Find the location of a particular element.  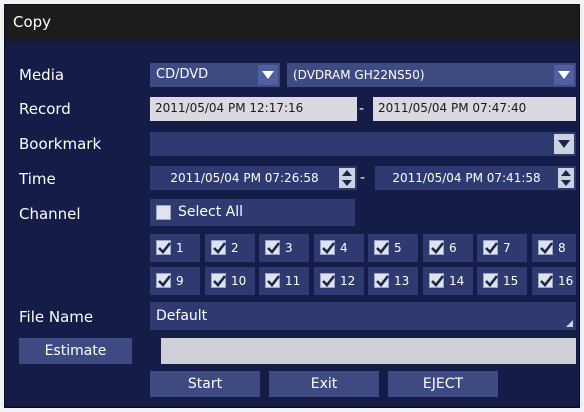

channel-6-item: 6 is located at coordinates (448, 248).